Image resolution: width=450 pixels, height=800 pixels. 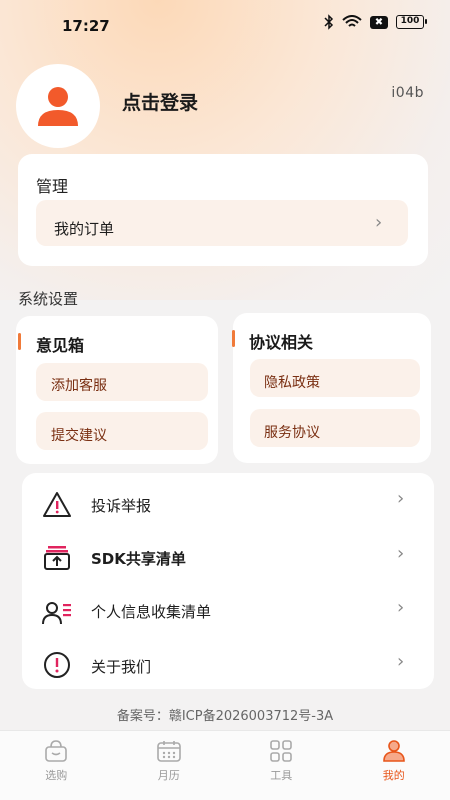 I want to click on submit-suggestion-label: 提交建议, so click(x=79, y=436).